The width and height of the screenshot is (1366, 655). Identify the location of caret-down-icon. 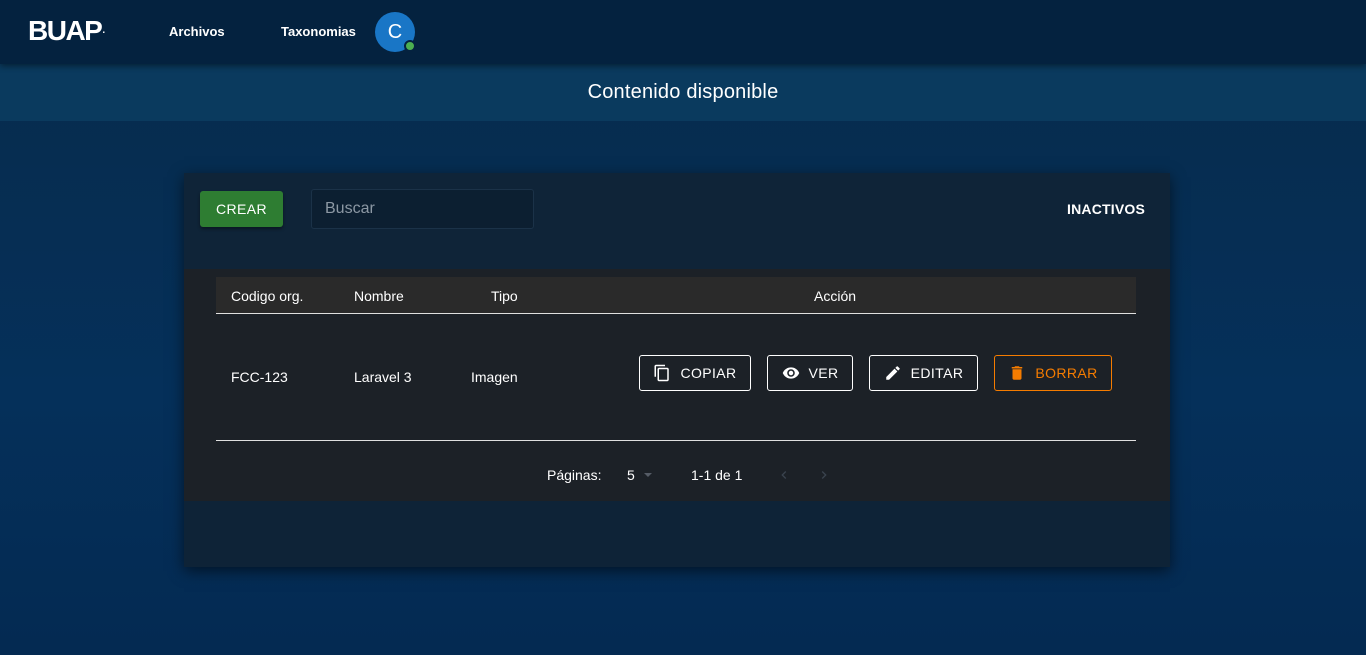
(648, 475).